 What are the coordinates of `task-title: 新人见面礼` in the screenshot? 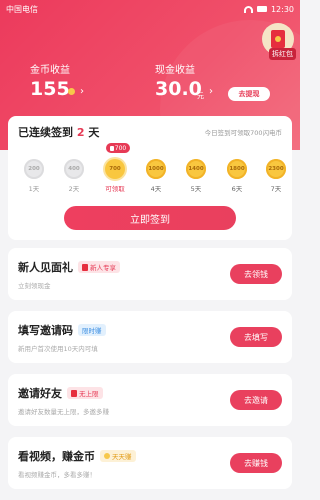 It's located at (45, 267).